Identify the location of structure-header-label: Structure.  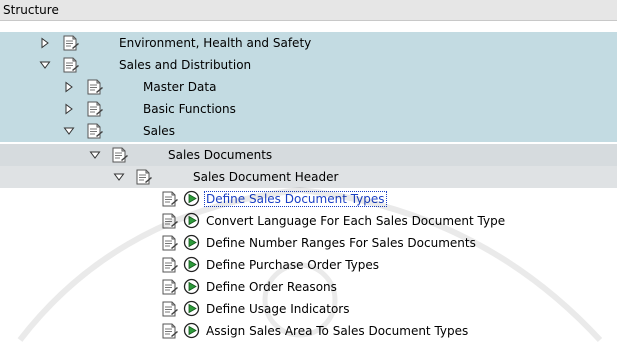
(31, 10).